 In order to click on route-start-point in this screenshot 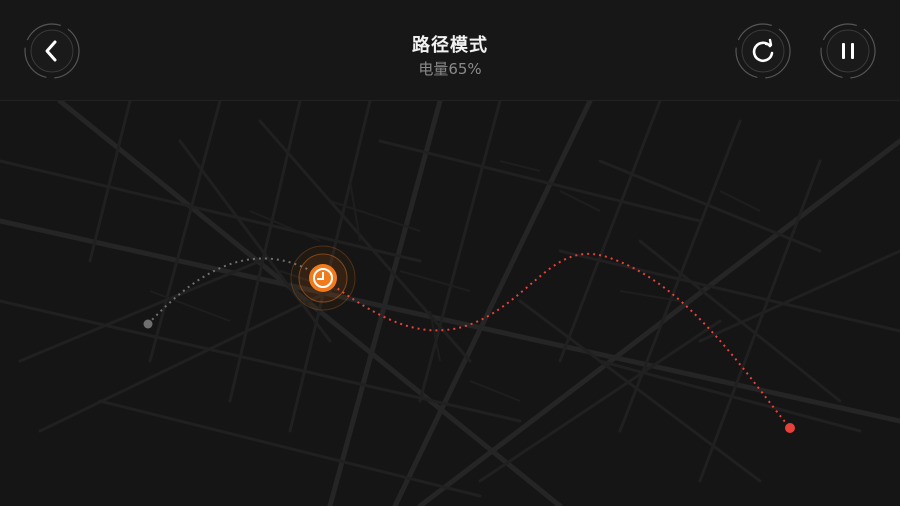, I will do `click(148, 324)`.